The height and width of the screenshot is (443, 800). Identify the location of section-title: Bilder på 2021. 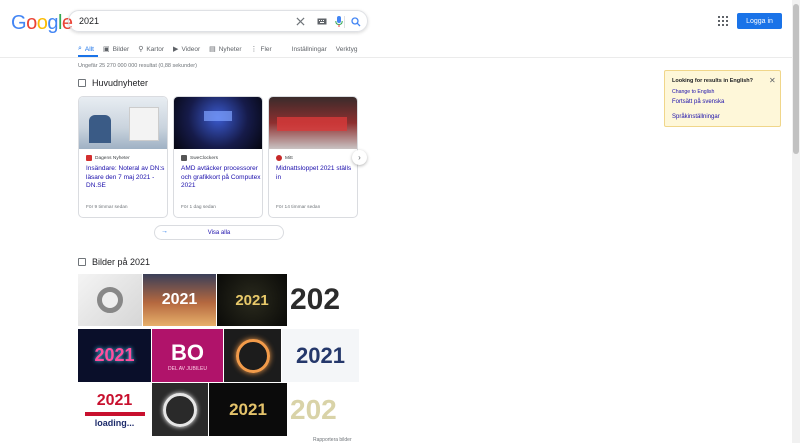
(121, 262).